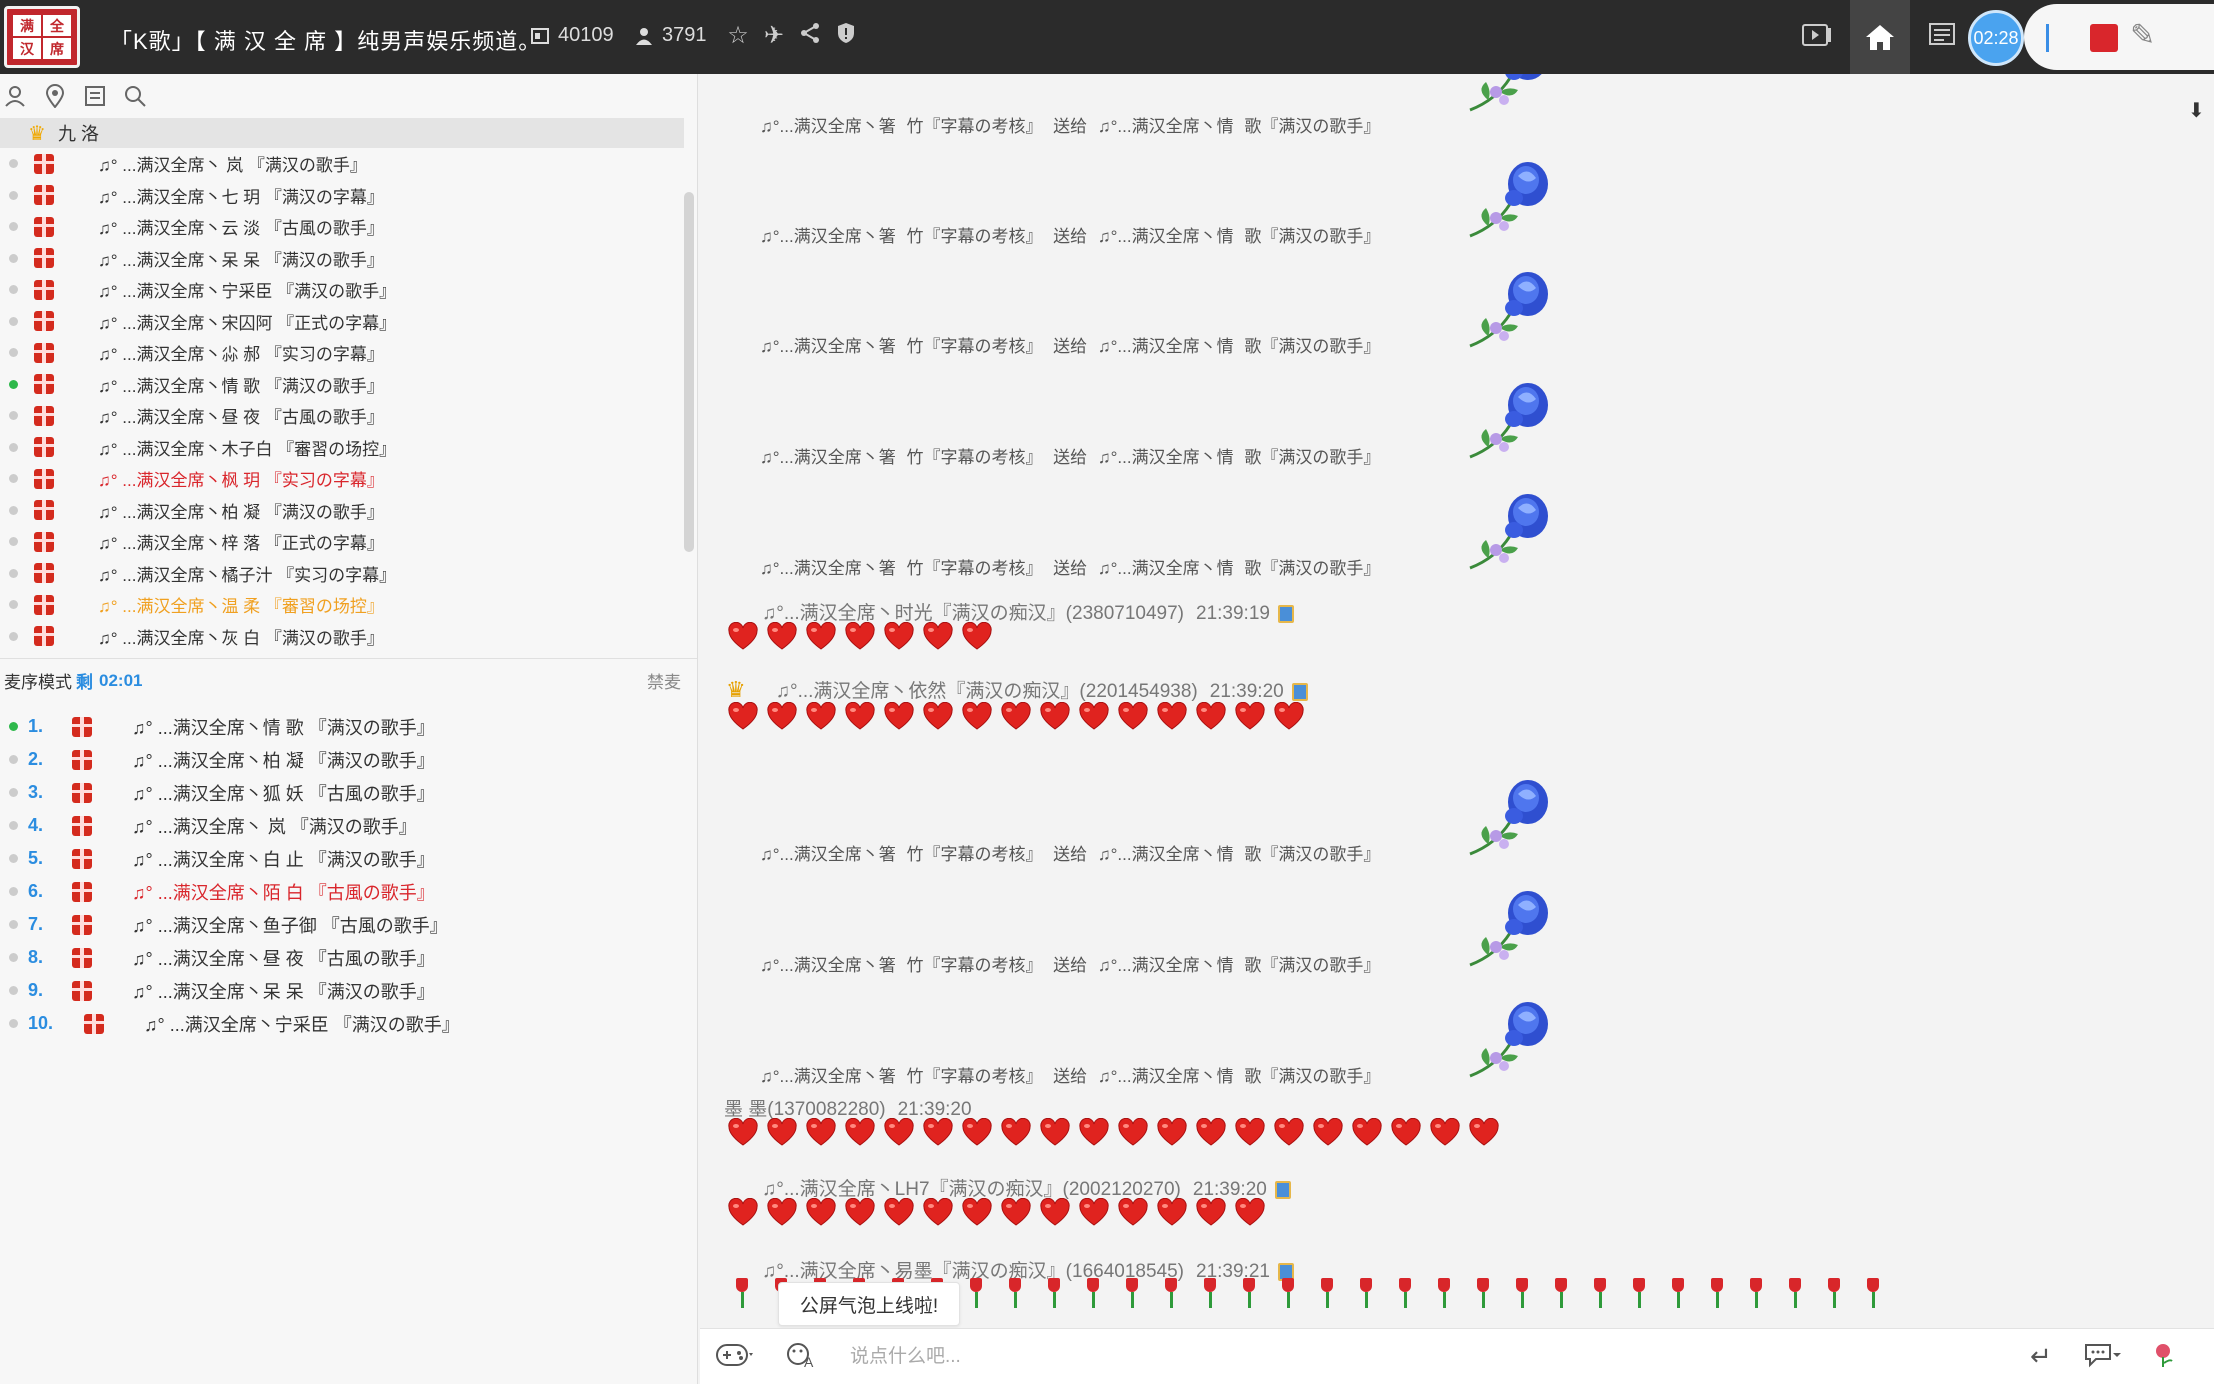 The image size is (2214, 1384). Describe the element at coordinates (241, 260) in the screenshot. I see `user-name: ♫° ...满汉全席丶呆 呆 『满汉の歌手』` at that location.